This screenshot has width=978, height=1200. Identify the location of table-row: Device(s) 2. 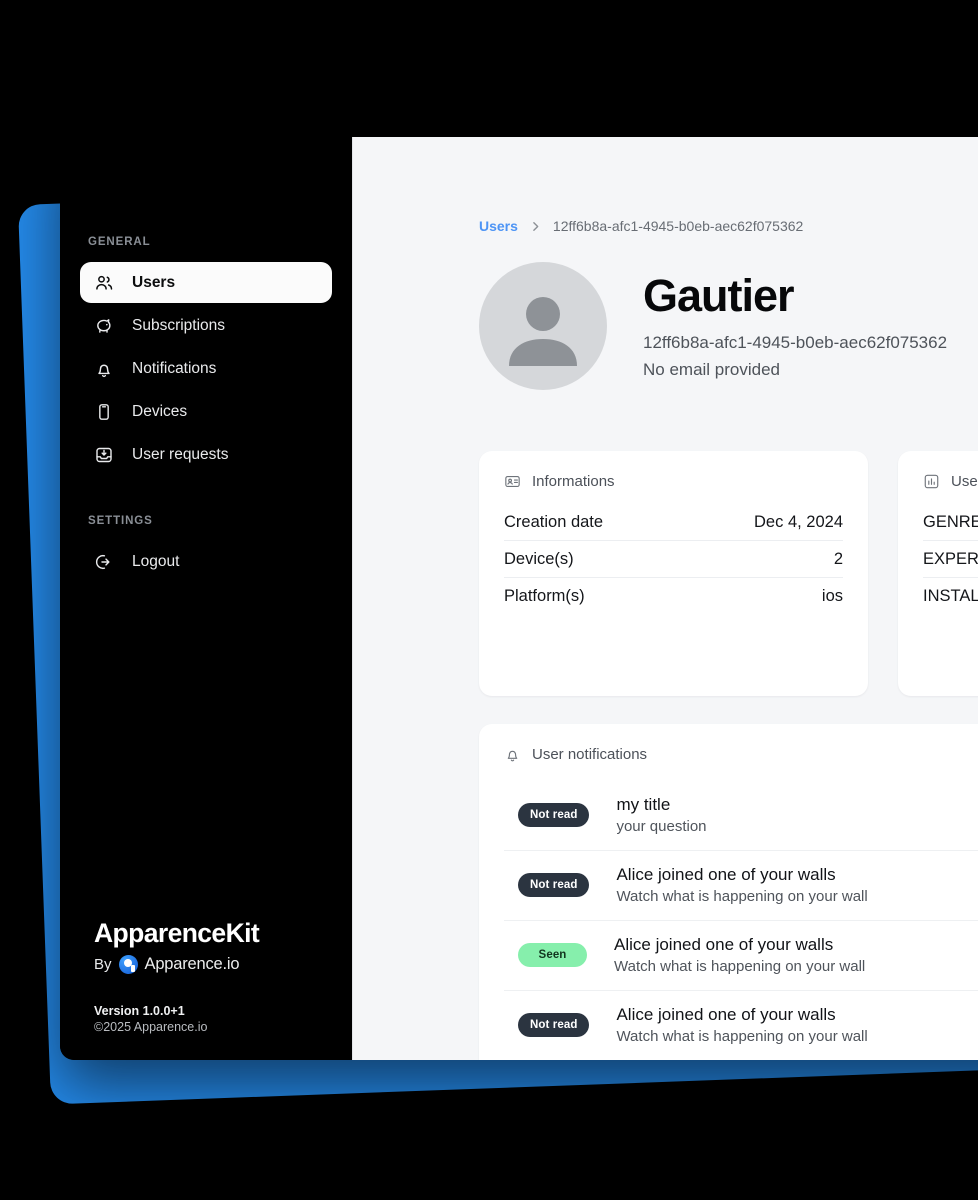
(673, 559).